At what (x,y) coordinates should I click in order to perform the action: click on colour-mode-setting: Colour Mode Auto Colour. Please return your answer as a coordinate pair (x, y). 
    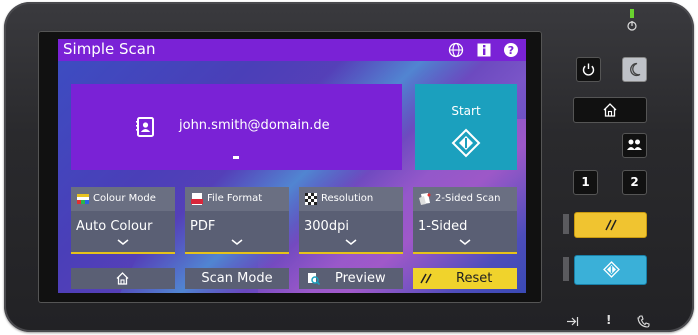
    Looking at the image, I should click on (123, 220).